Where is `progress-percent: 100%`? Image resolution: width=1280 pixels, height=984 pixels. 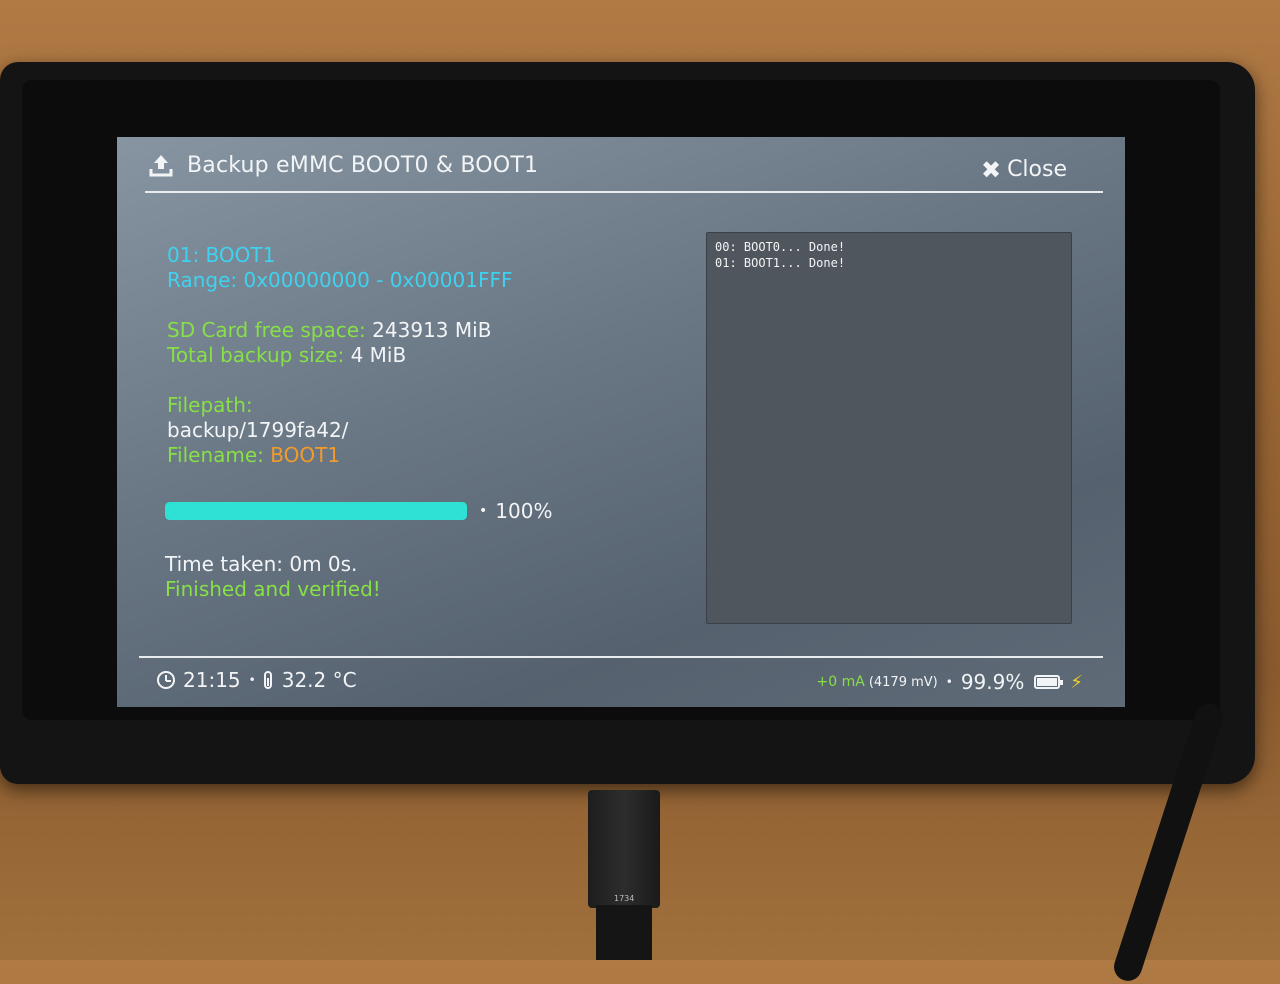 progress-percent: 100% is located at coordinates (524, 511).